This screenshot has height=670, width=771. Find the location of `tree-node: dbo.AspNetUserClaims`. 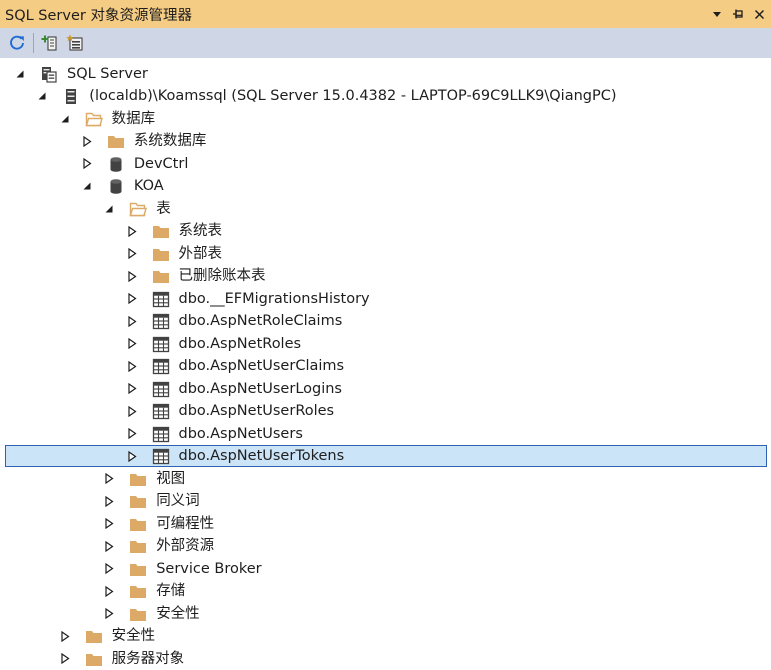

tree-node: dbo.AspNetUserClaims is located at coordinates (385, 366).